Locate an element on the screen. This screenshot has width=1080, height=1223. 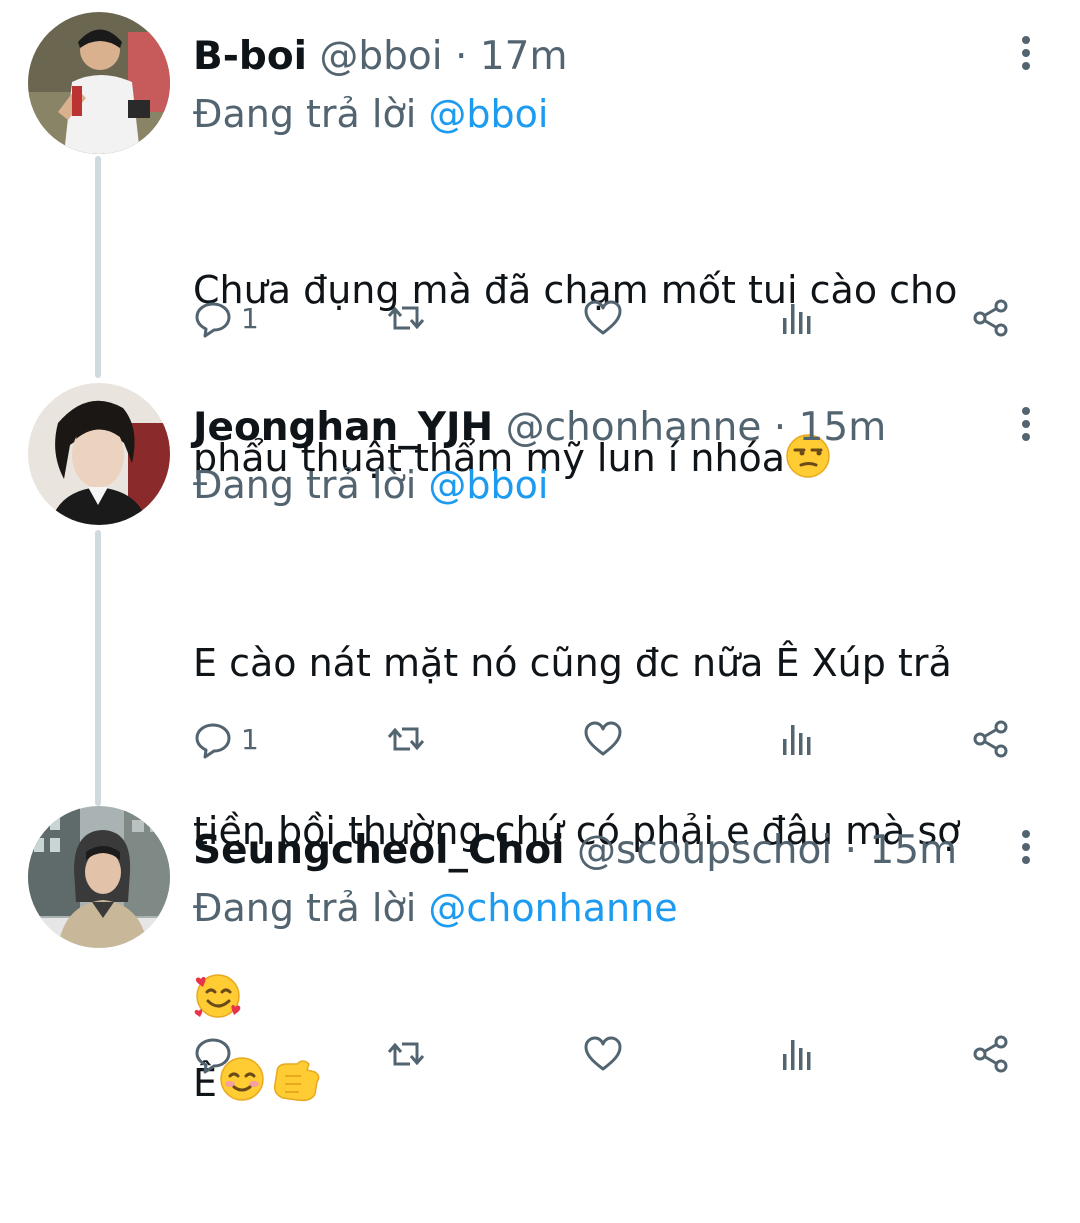
display-name: Jeonghan_YJH is located at coordinates (343, 427).